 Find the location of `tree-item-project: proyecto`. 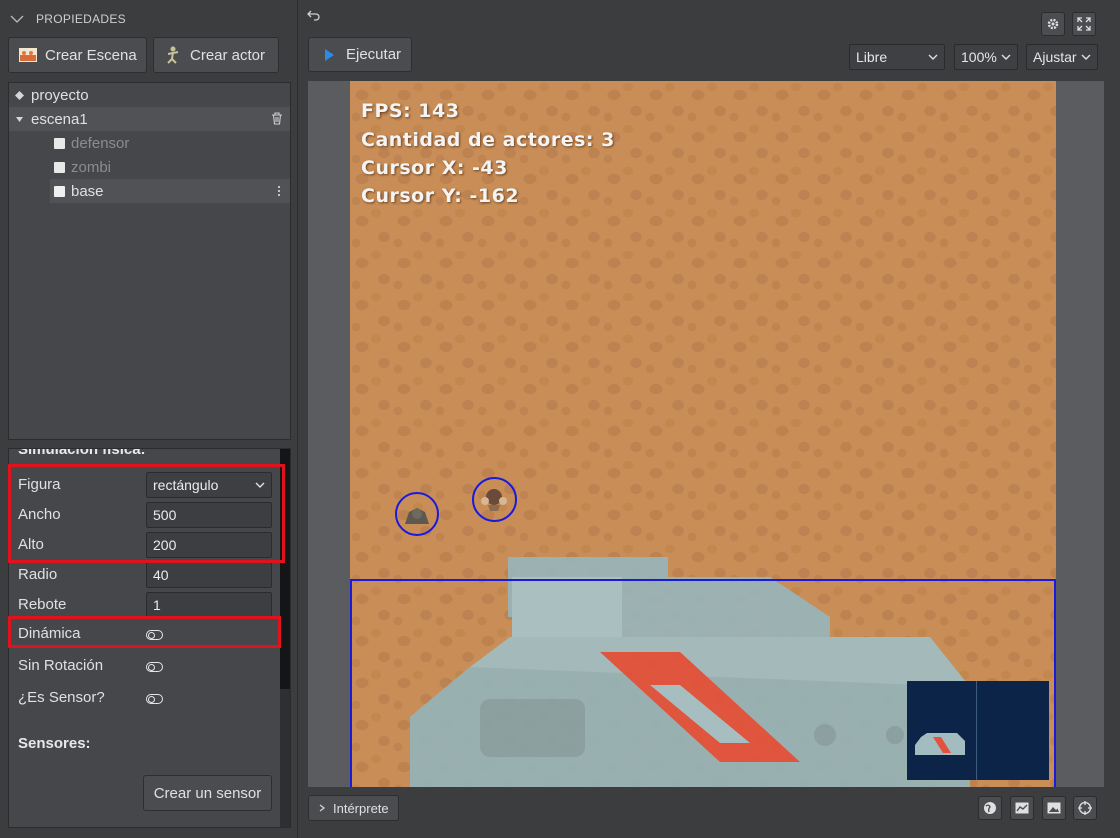

tree-item-project: proyecto is located at coordinates (149, 95).